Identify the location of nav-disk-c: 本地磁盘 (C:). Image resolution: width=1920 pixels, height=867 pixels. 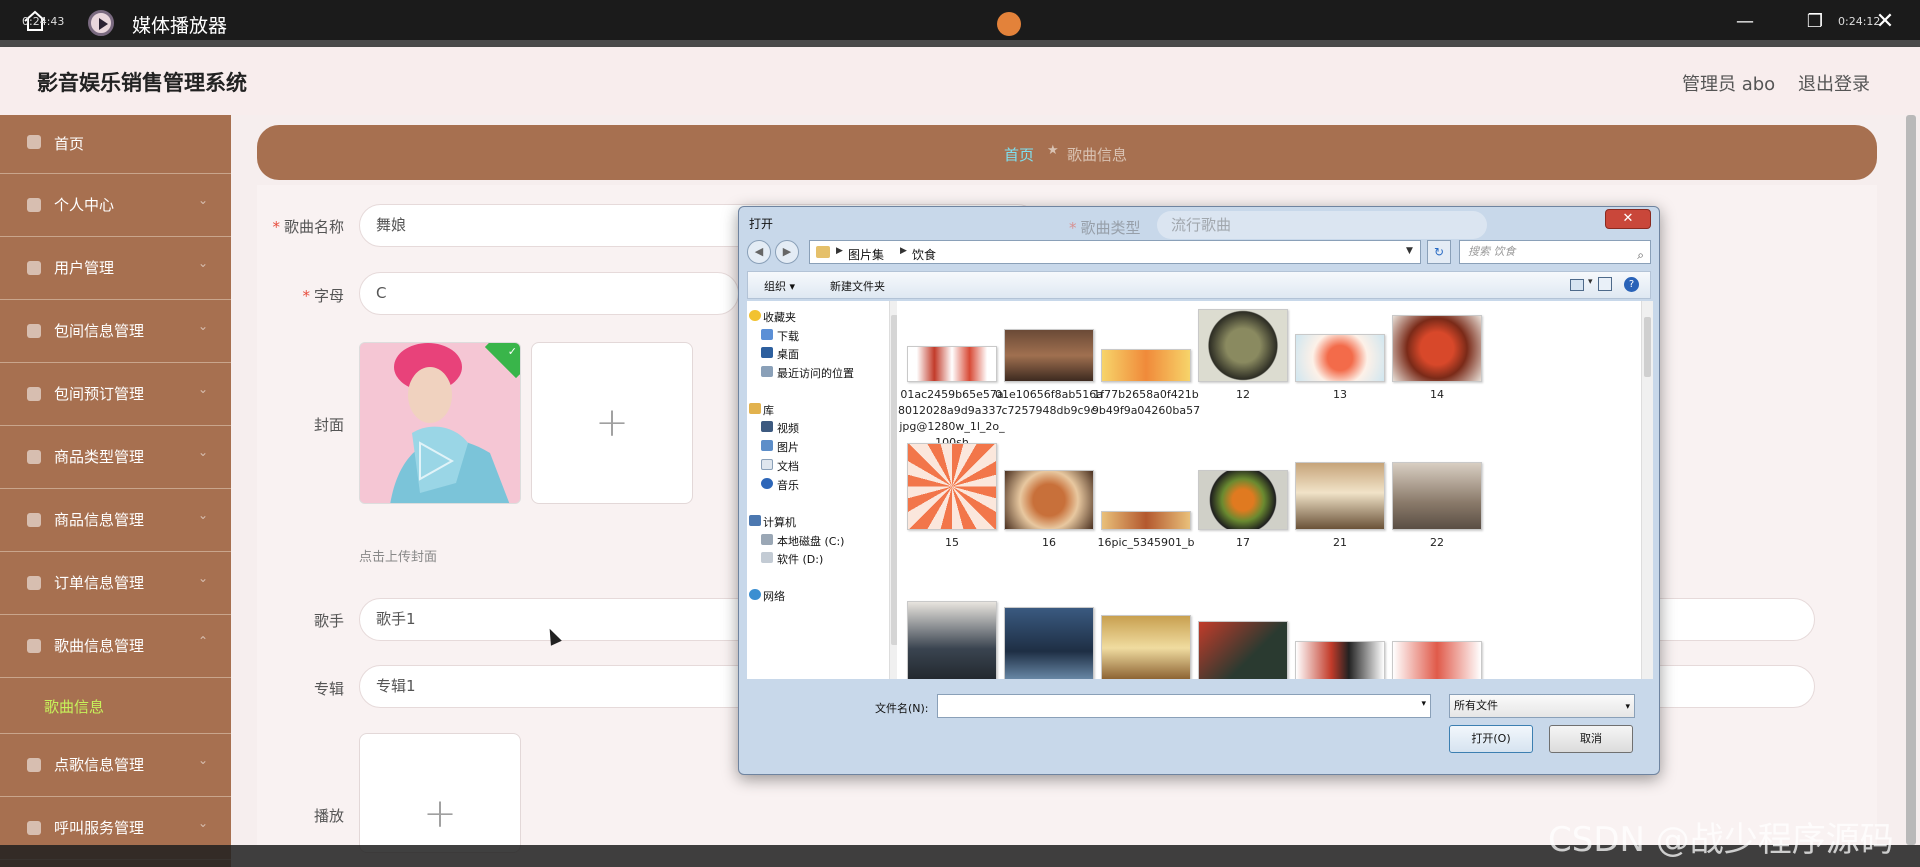
(802, 541).